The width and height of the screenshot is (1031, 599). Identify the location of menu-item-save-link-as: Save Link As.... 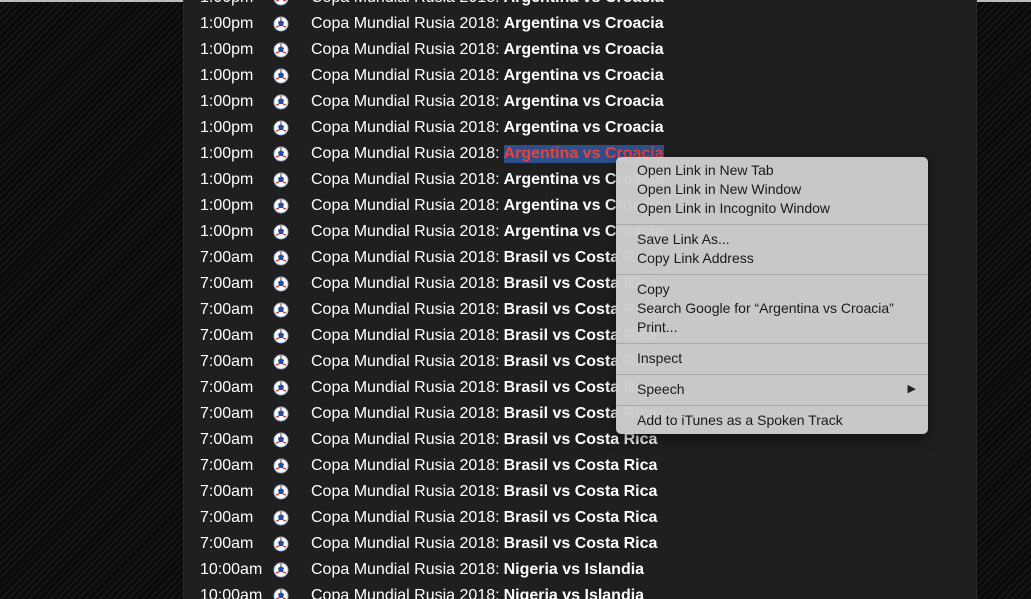
(772, 239).